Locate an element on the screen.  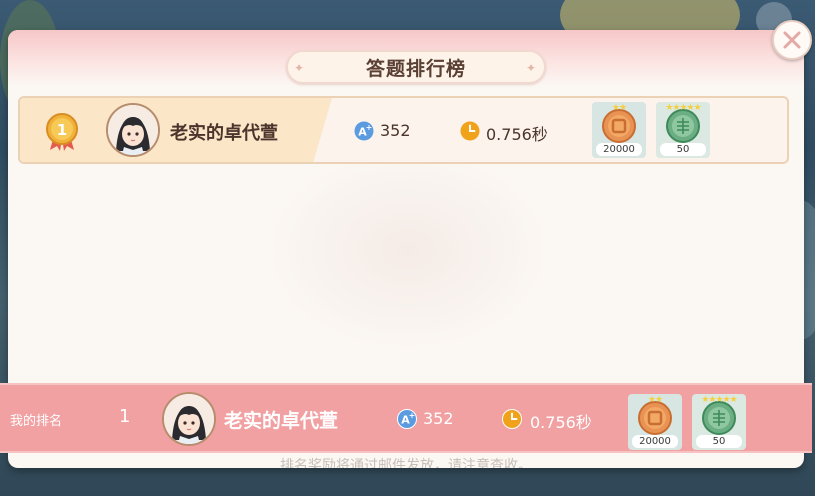
page-title: 答题排行榜 is located at coordinates (415, 68).